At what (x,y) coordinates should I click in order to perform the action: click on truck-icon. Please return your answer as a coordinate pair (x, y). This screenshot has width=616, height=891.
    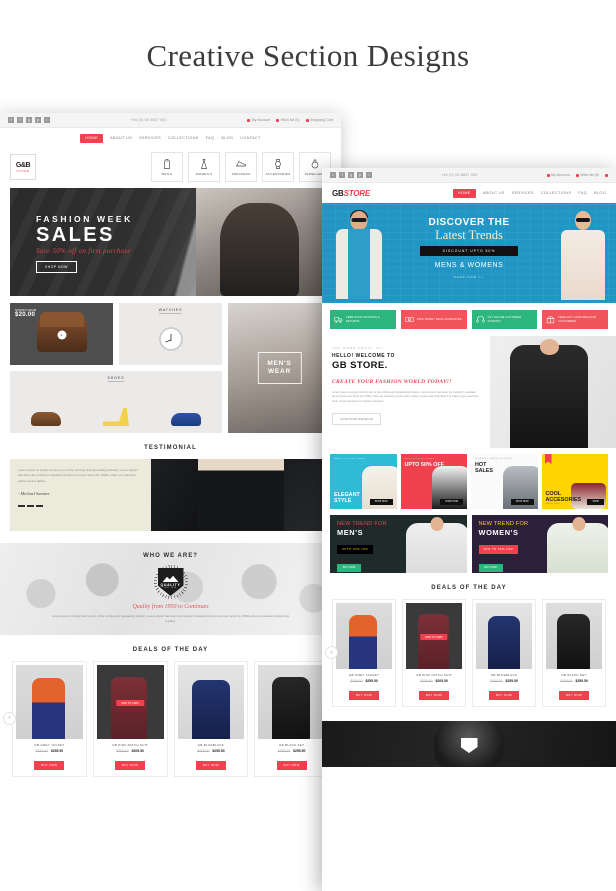
    Looking at the image, I should click on (338, 320).